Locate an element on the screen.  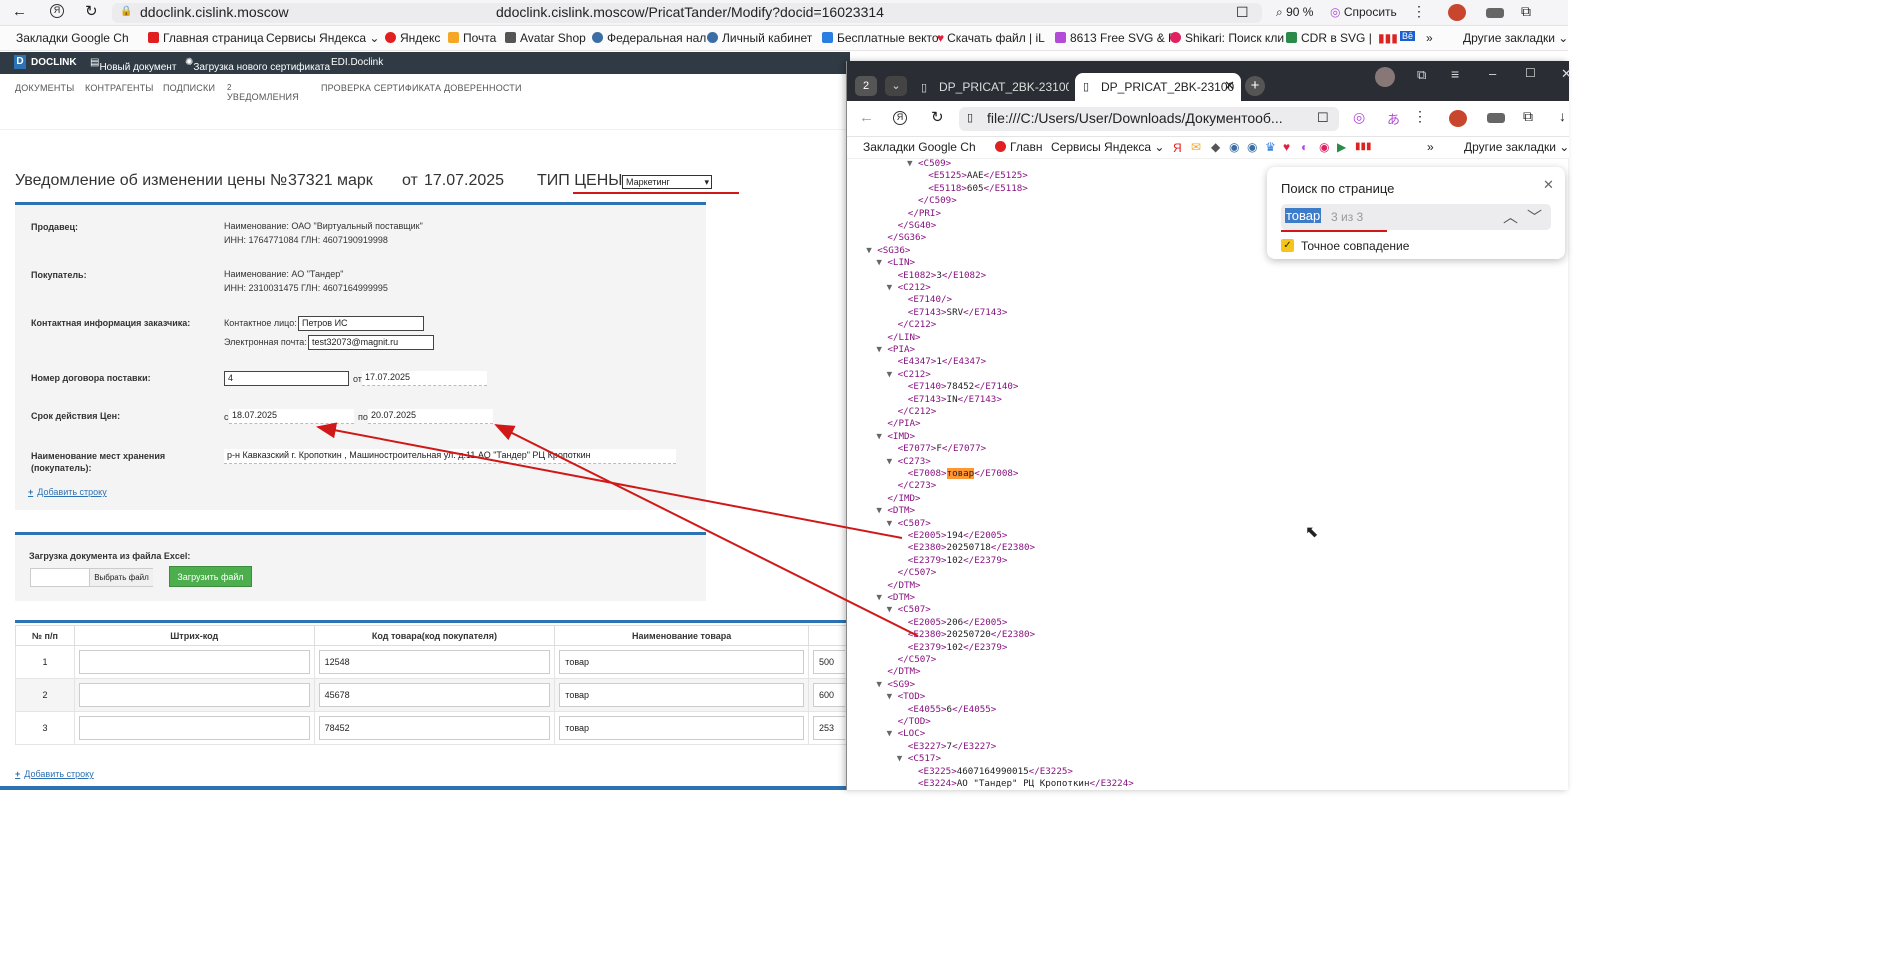
price-type-select: Маркетинг ▾ is located at coordinates (667, 182).